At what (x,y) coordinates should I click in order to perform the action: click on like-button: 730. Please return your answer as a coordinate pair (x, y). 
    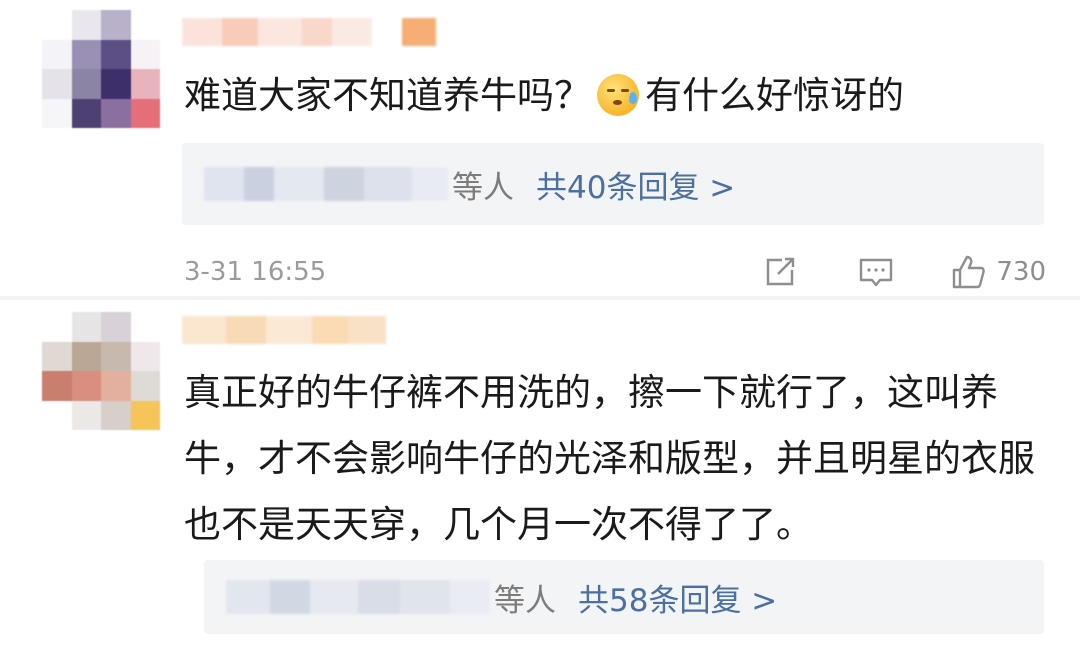
    Looking at the image, I should click on (997, 272).